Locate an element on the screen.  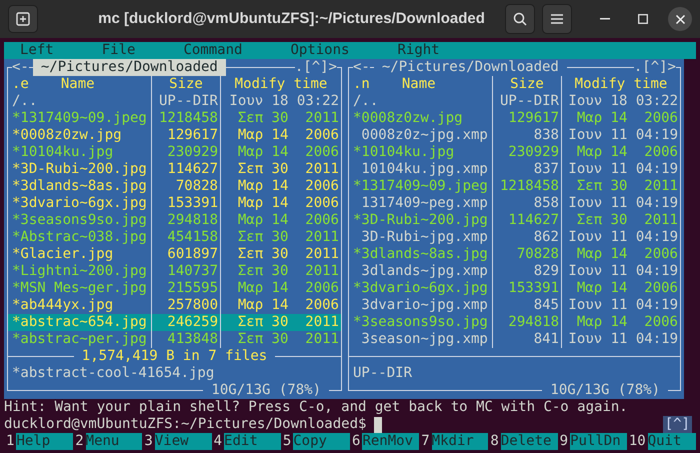
search-icon is located at coordinates (520, 19).